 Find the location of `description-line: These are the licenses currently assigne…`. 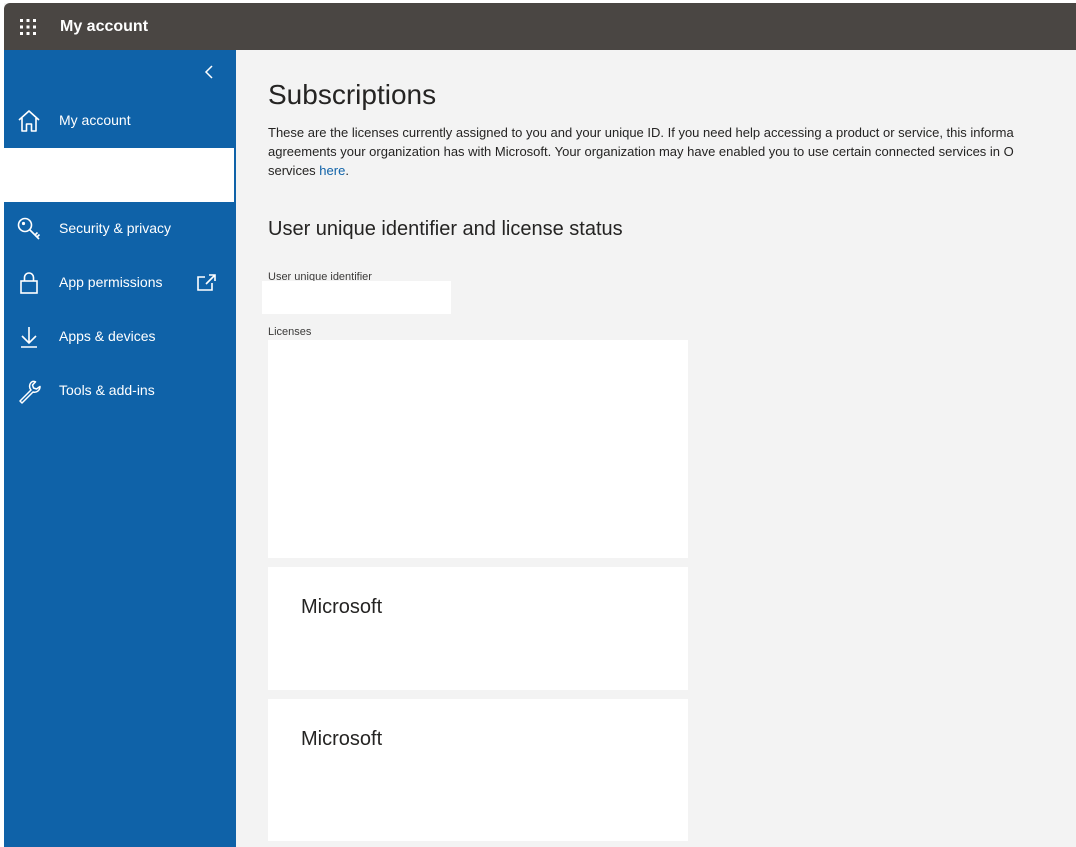

description-line: These are the licenses currently assigne… is located at coordinates (641, 132).